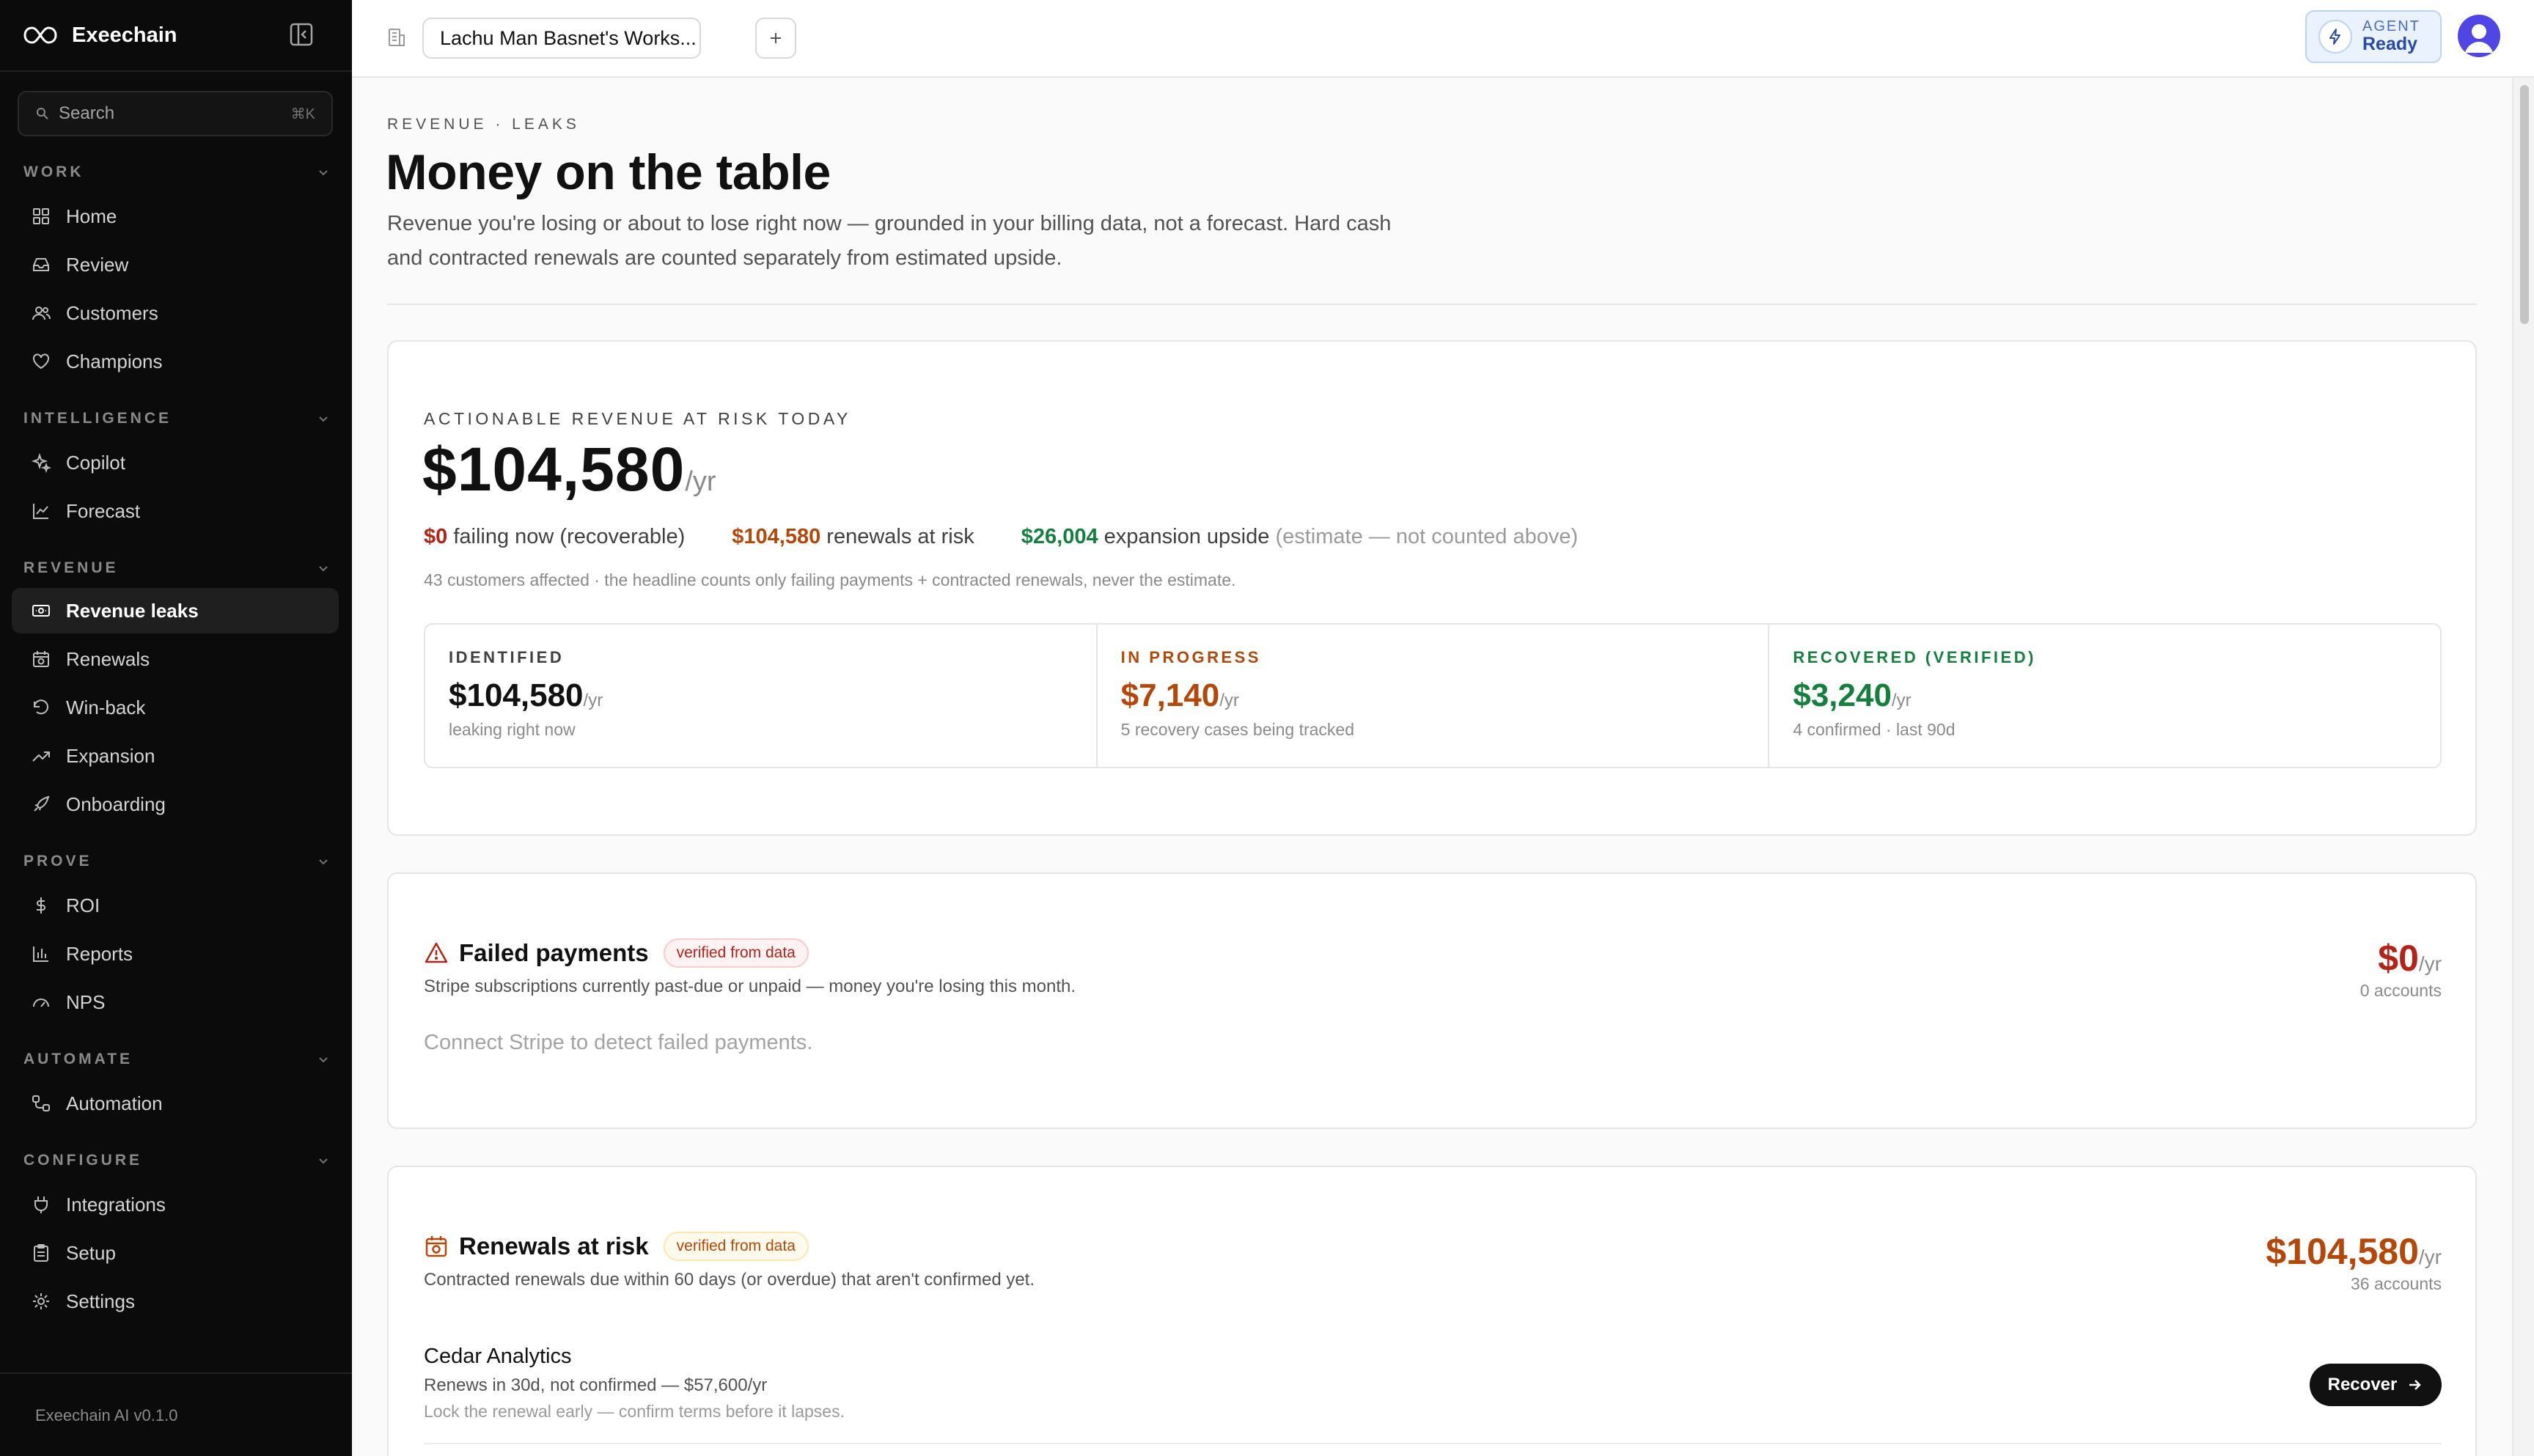 This screenshot has width=2534, height=1456. Describe the element at coordinates (175, 610) in the screenshot. I see `sidebar-item-revenue-leaks: Revenue leaks` at that location.